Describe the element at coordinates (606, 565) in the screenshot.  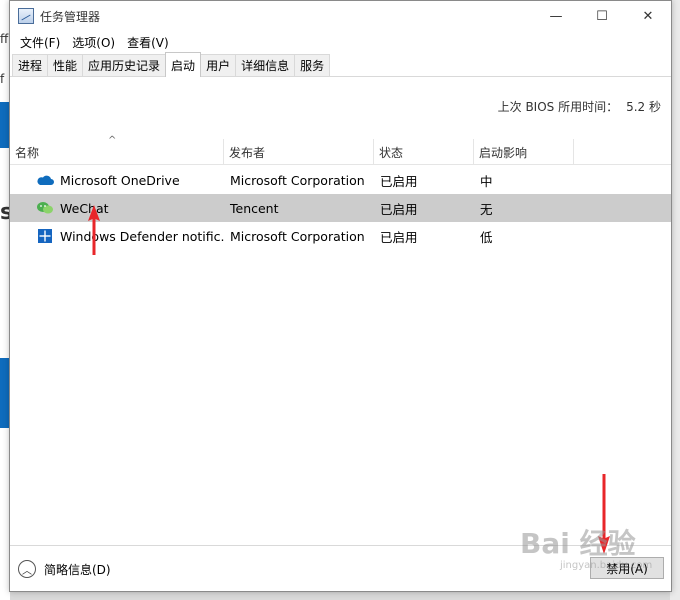
I see `watermark-url: jingyan.baidu.com` at that location.